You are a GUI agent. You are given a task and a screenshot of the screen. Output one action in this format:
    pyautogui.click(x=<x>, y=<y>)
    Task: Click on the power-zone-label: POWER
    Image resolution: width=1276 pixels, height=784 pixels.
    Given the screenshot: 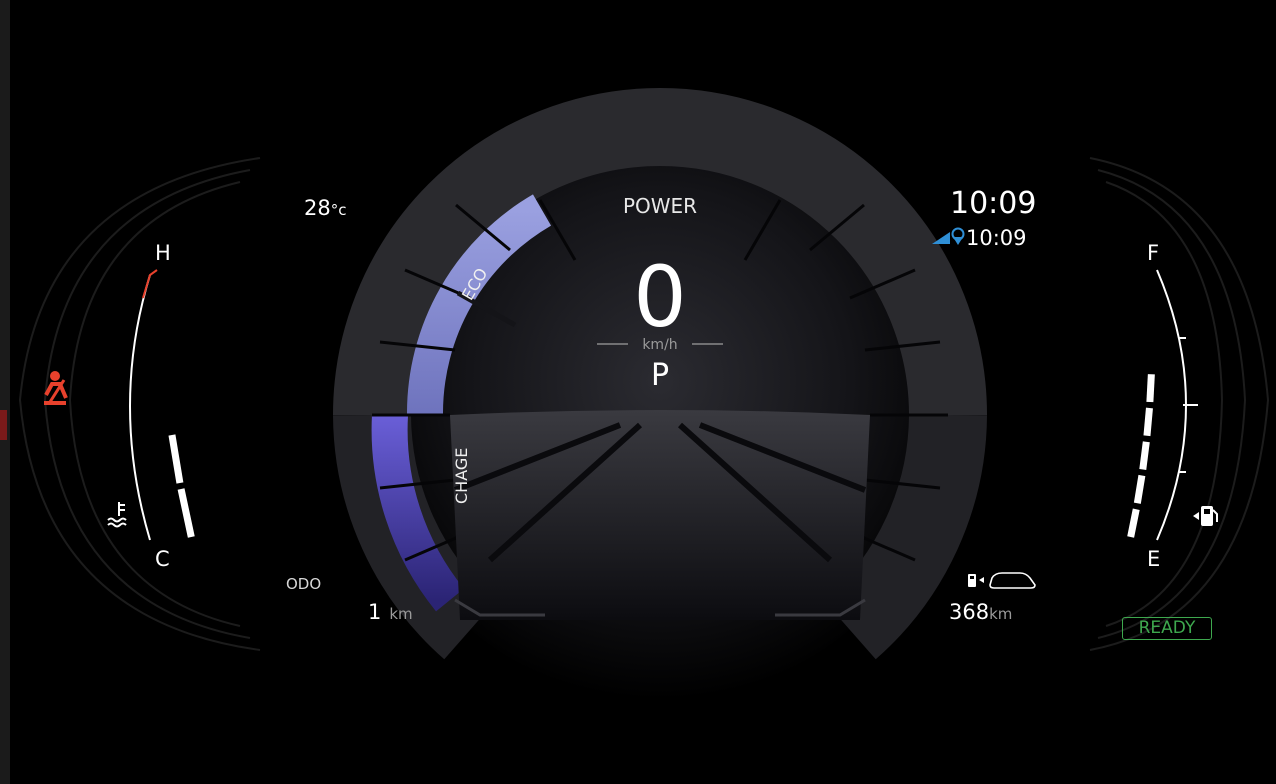 What is the action you would take?
    pyautogui.click(x=660, y=206)
    